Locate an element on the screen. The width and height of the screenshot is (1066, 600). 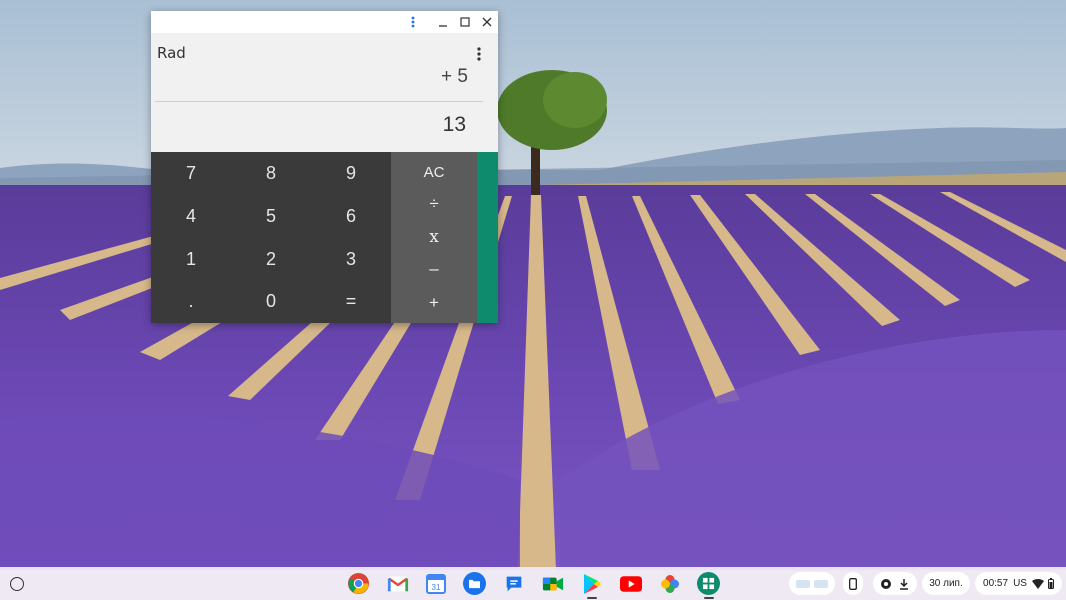
key-1: 1 is located at coordinates (191, 259).